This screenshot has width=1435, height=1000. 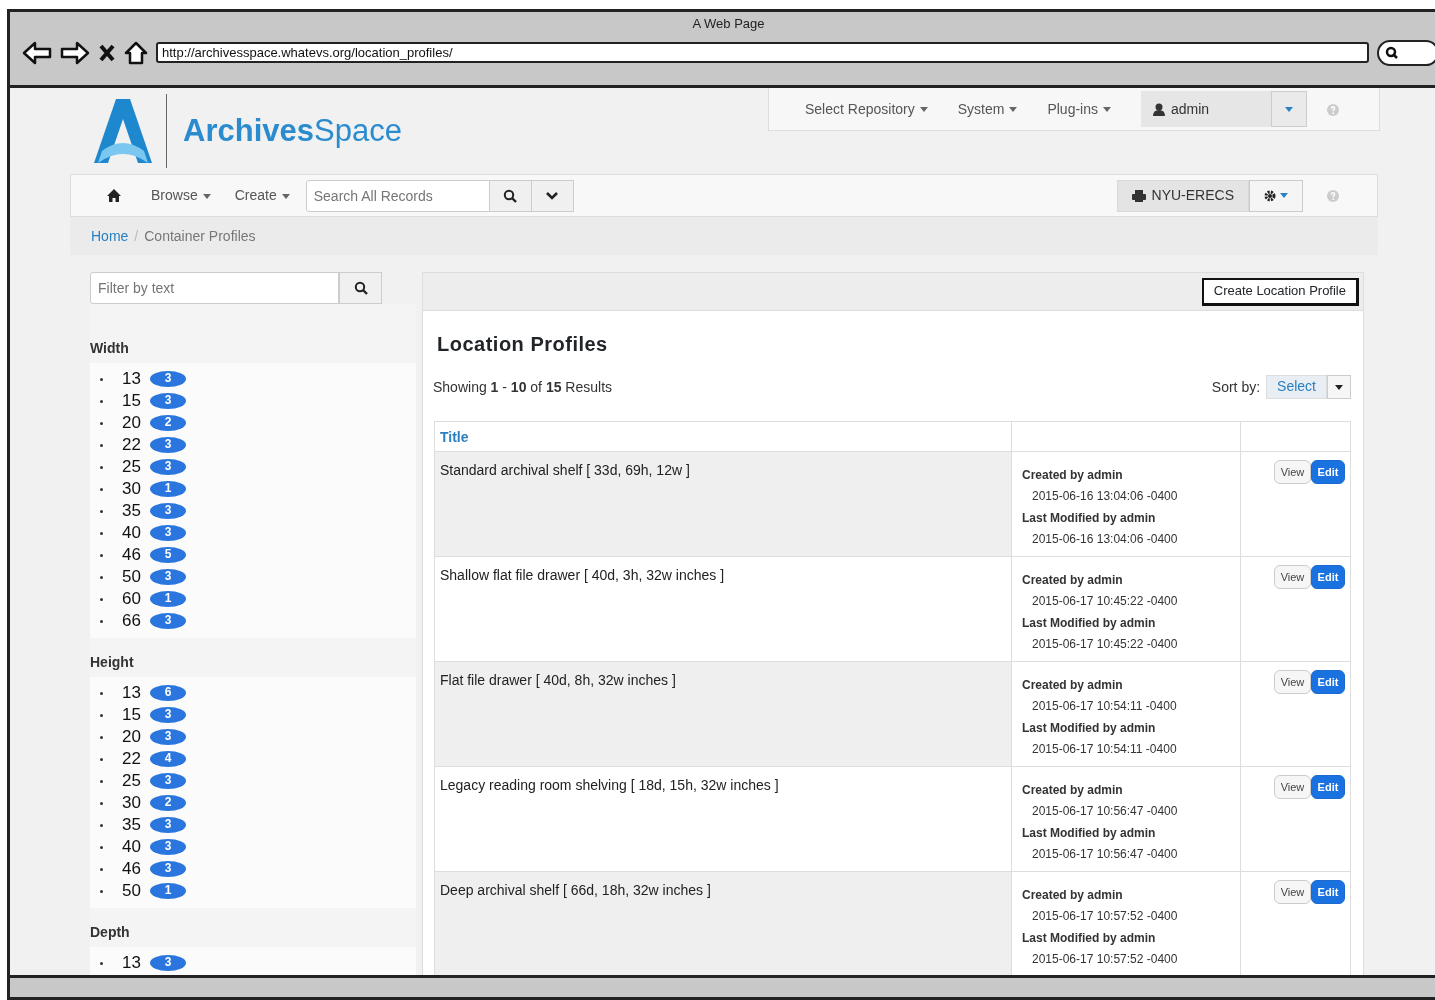 What do you see at coordinates (987, 109) in the screenshot?
I see `menu-link: System` at bounding box center [987, 109].